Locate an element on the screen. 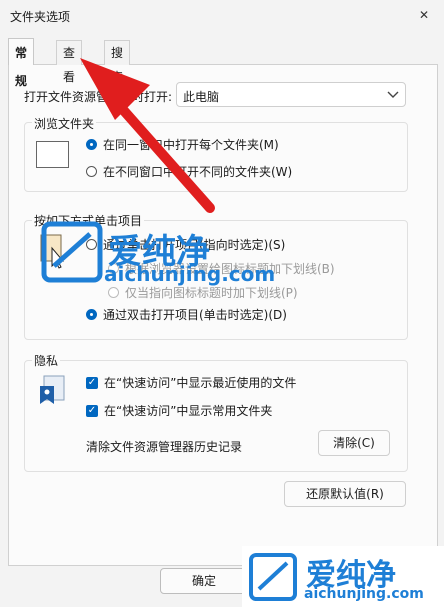 This screenshot has width=444, height=607. quick-access-icon is located at coordinates (52, 389).